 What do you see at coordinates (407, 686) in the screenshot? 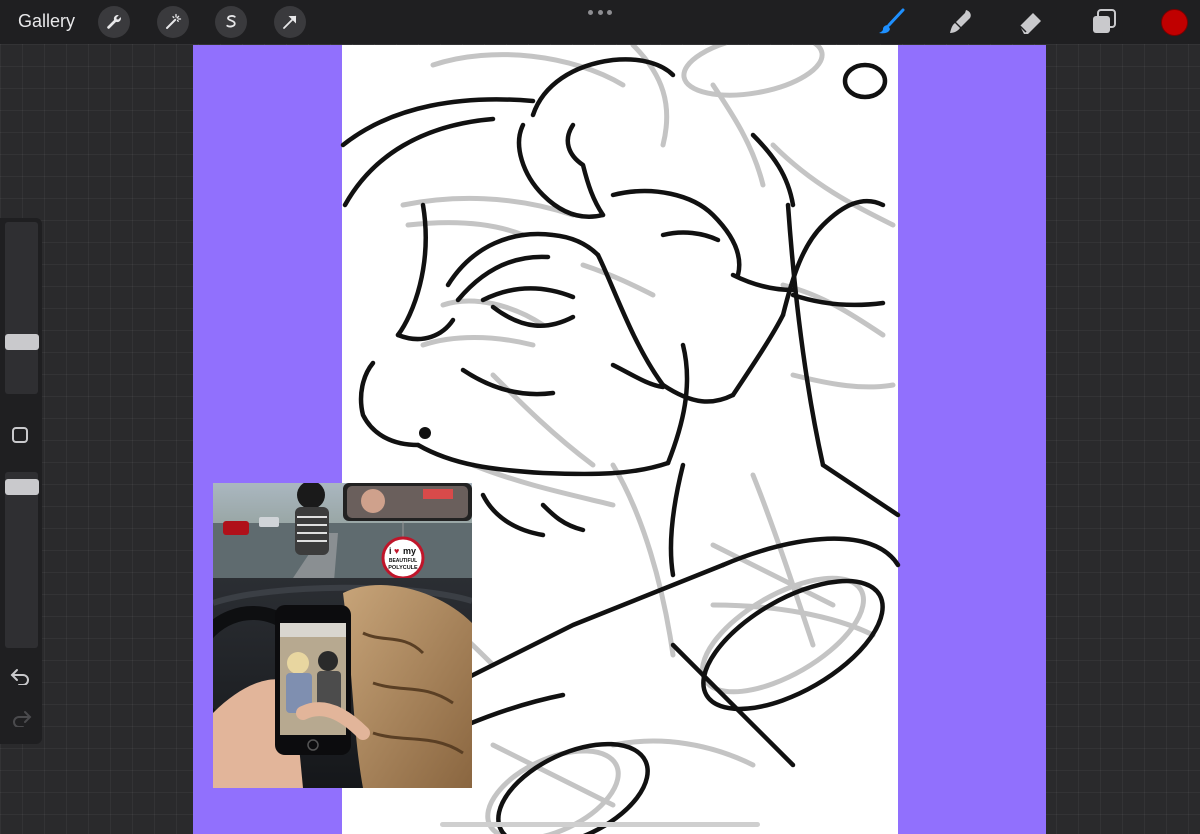
I see `dragon-toy` at bounding box center [407, 686].